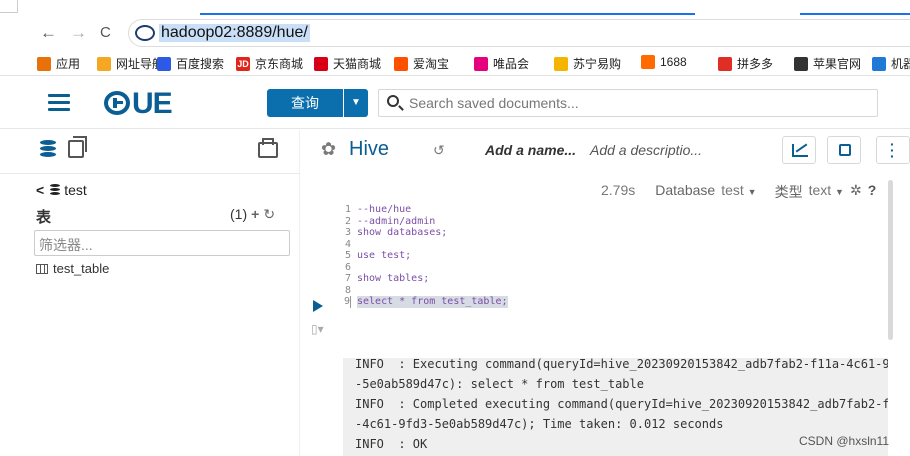 Image resolution: width=910 pixels, height=456 pixels. I want to click on bookmark-label: 机器, so click(900, 64).